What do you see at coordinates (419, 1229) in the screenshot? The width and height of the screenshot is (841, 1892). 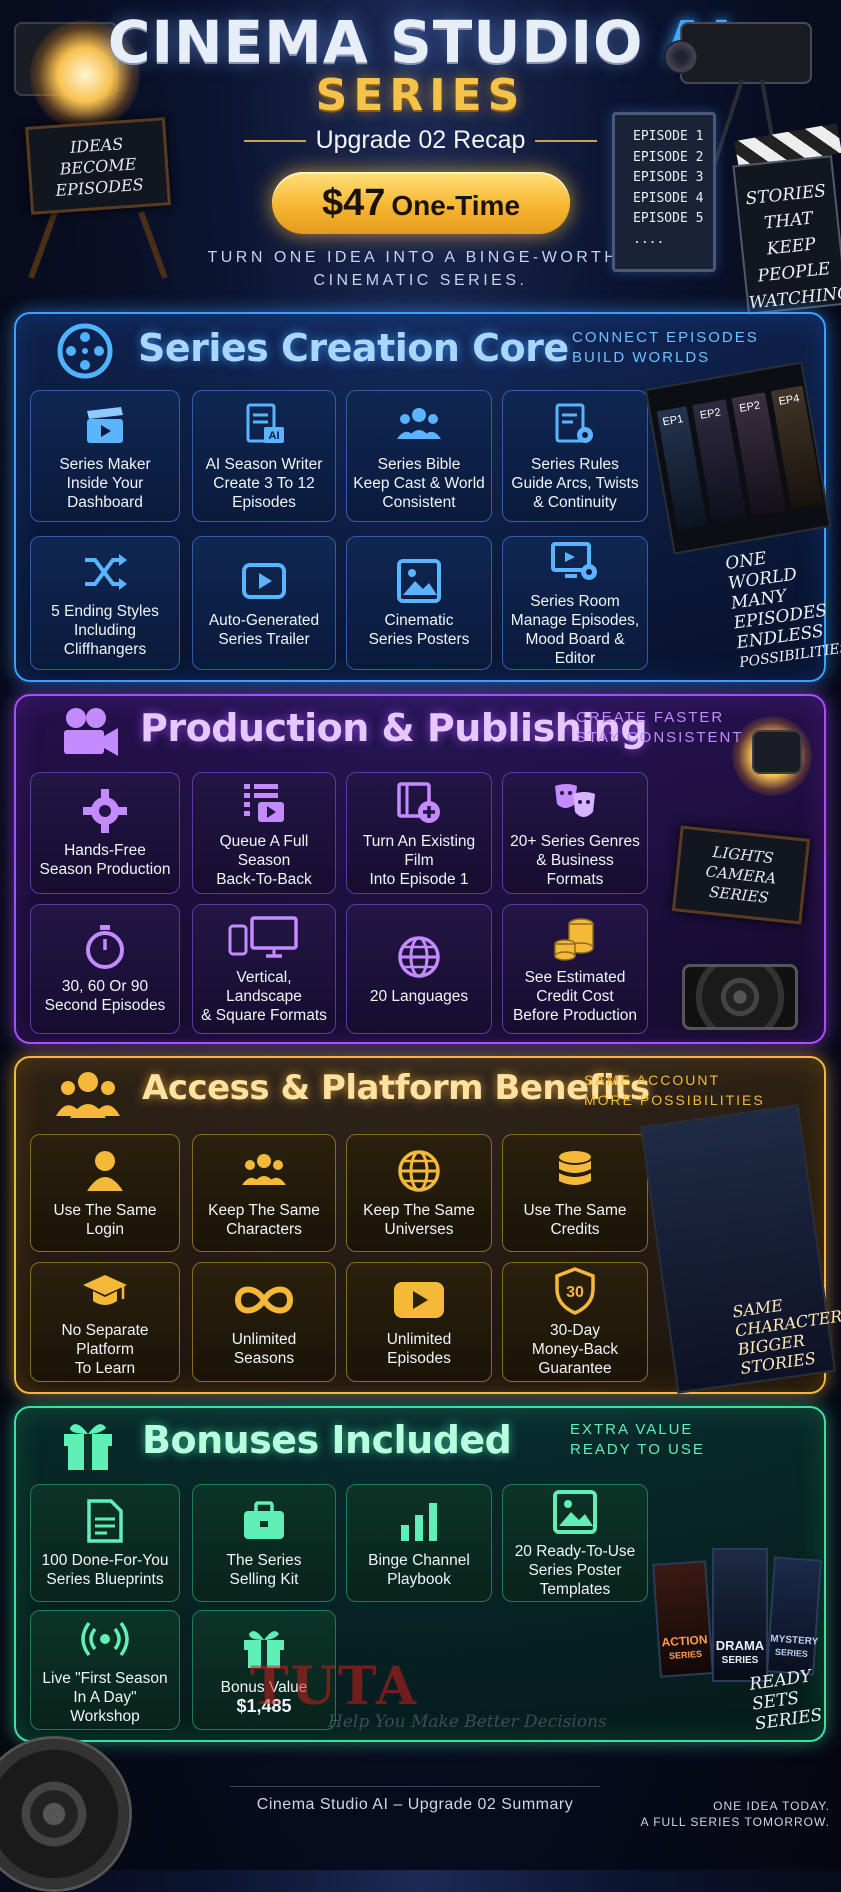 I see `tile-label: Universes` at bounding box center [419, 1229].